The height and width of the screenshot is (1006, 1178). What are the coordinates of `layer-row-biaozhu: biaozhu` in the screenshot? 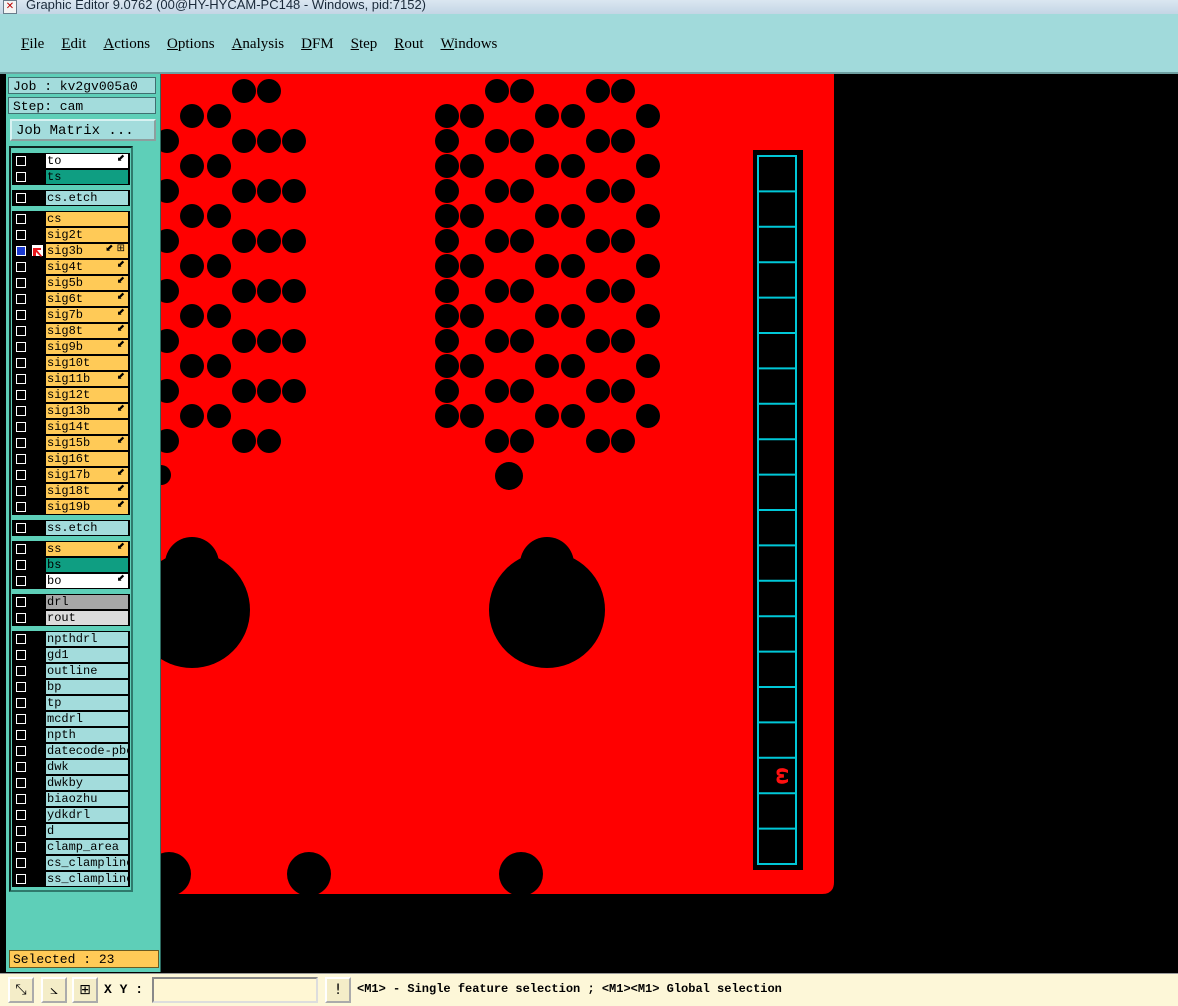 It's located at (71, 799).